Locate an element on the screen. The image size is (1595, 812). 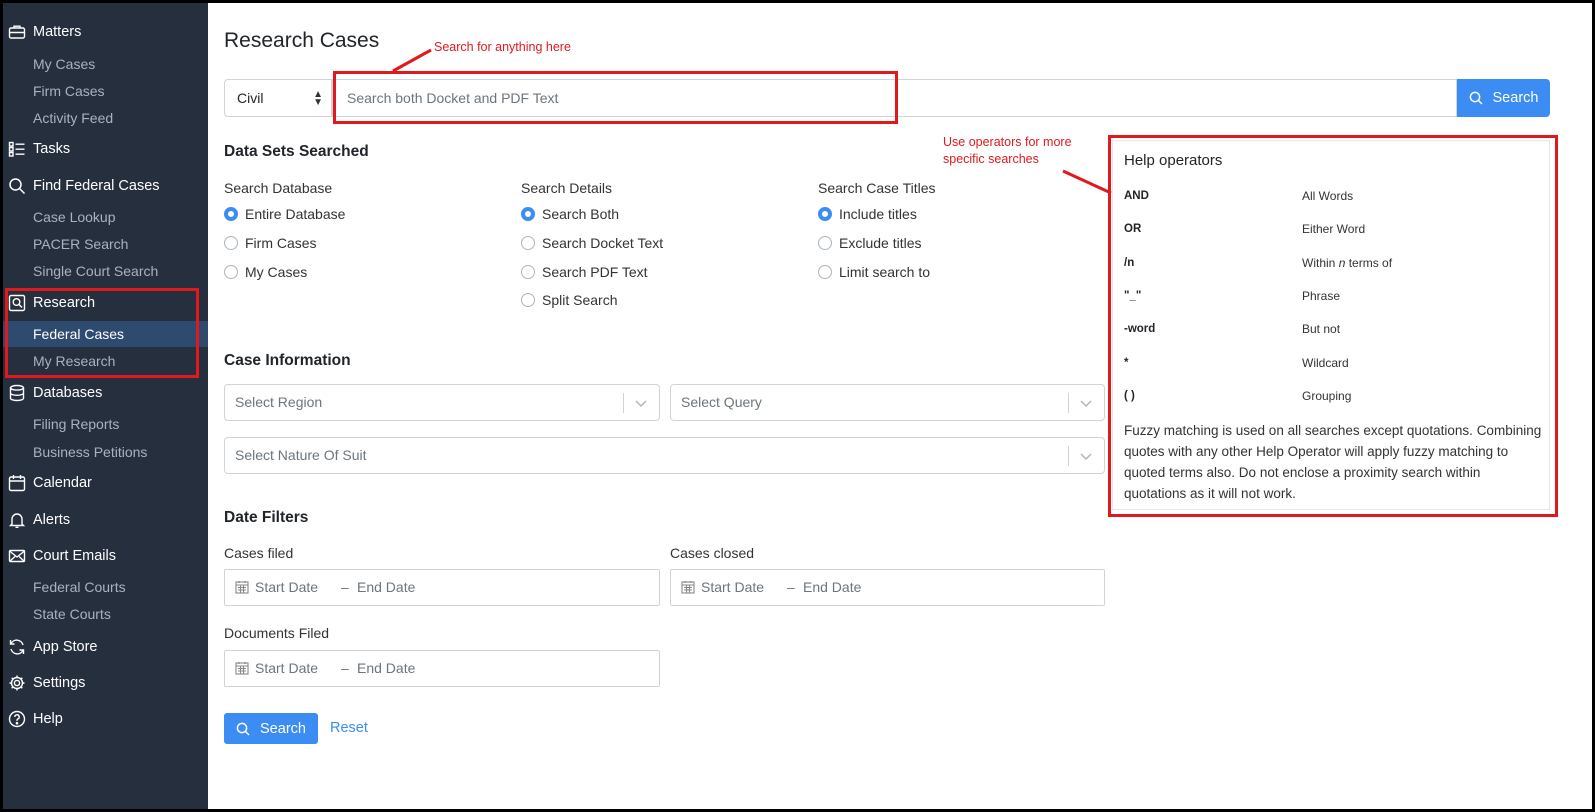
nav-matters-label: Matters is located at coordinates (57, 32).